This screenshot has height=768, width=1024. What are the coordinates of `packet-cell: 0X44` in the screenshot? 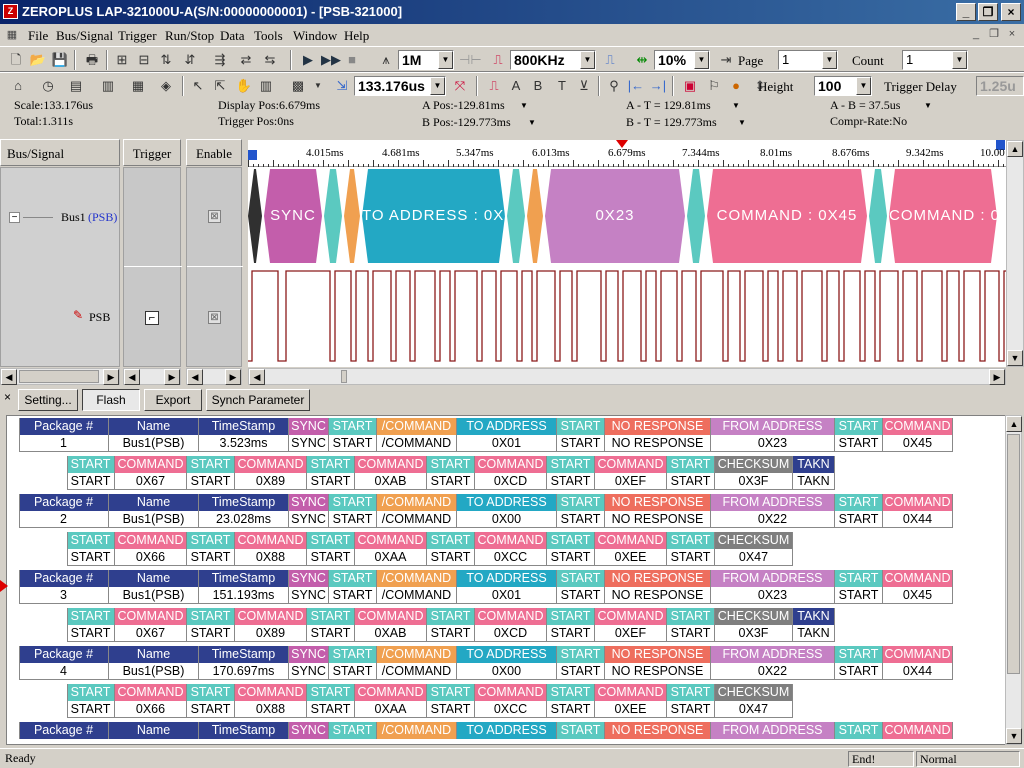 It's located at (918, 519).